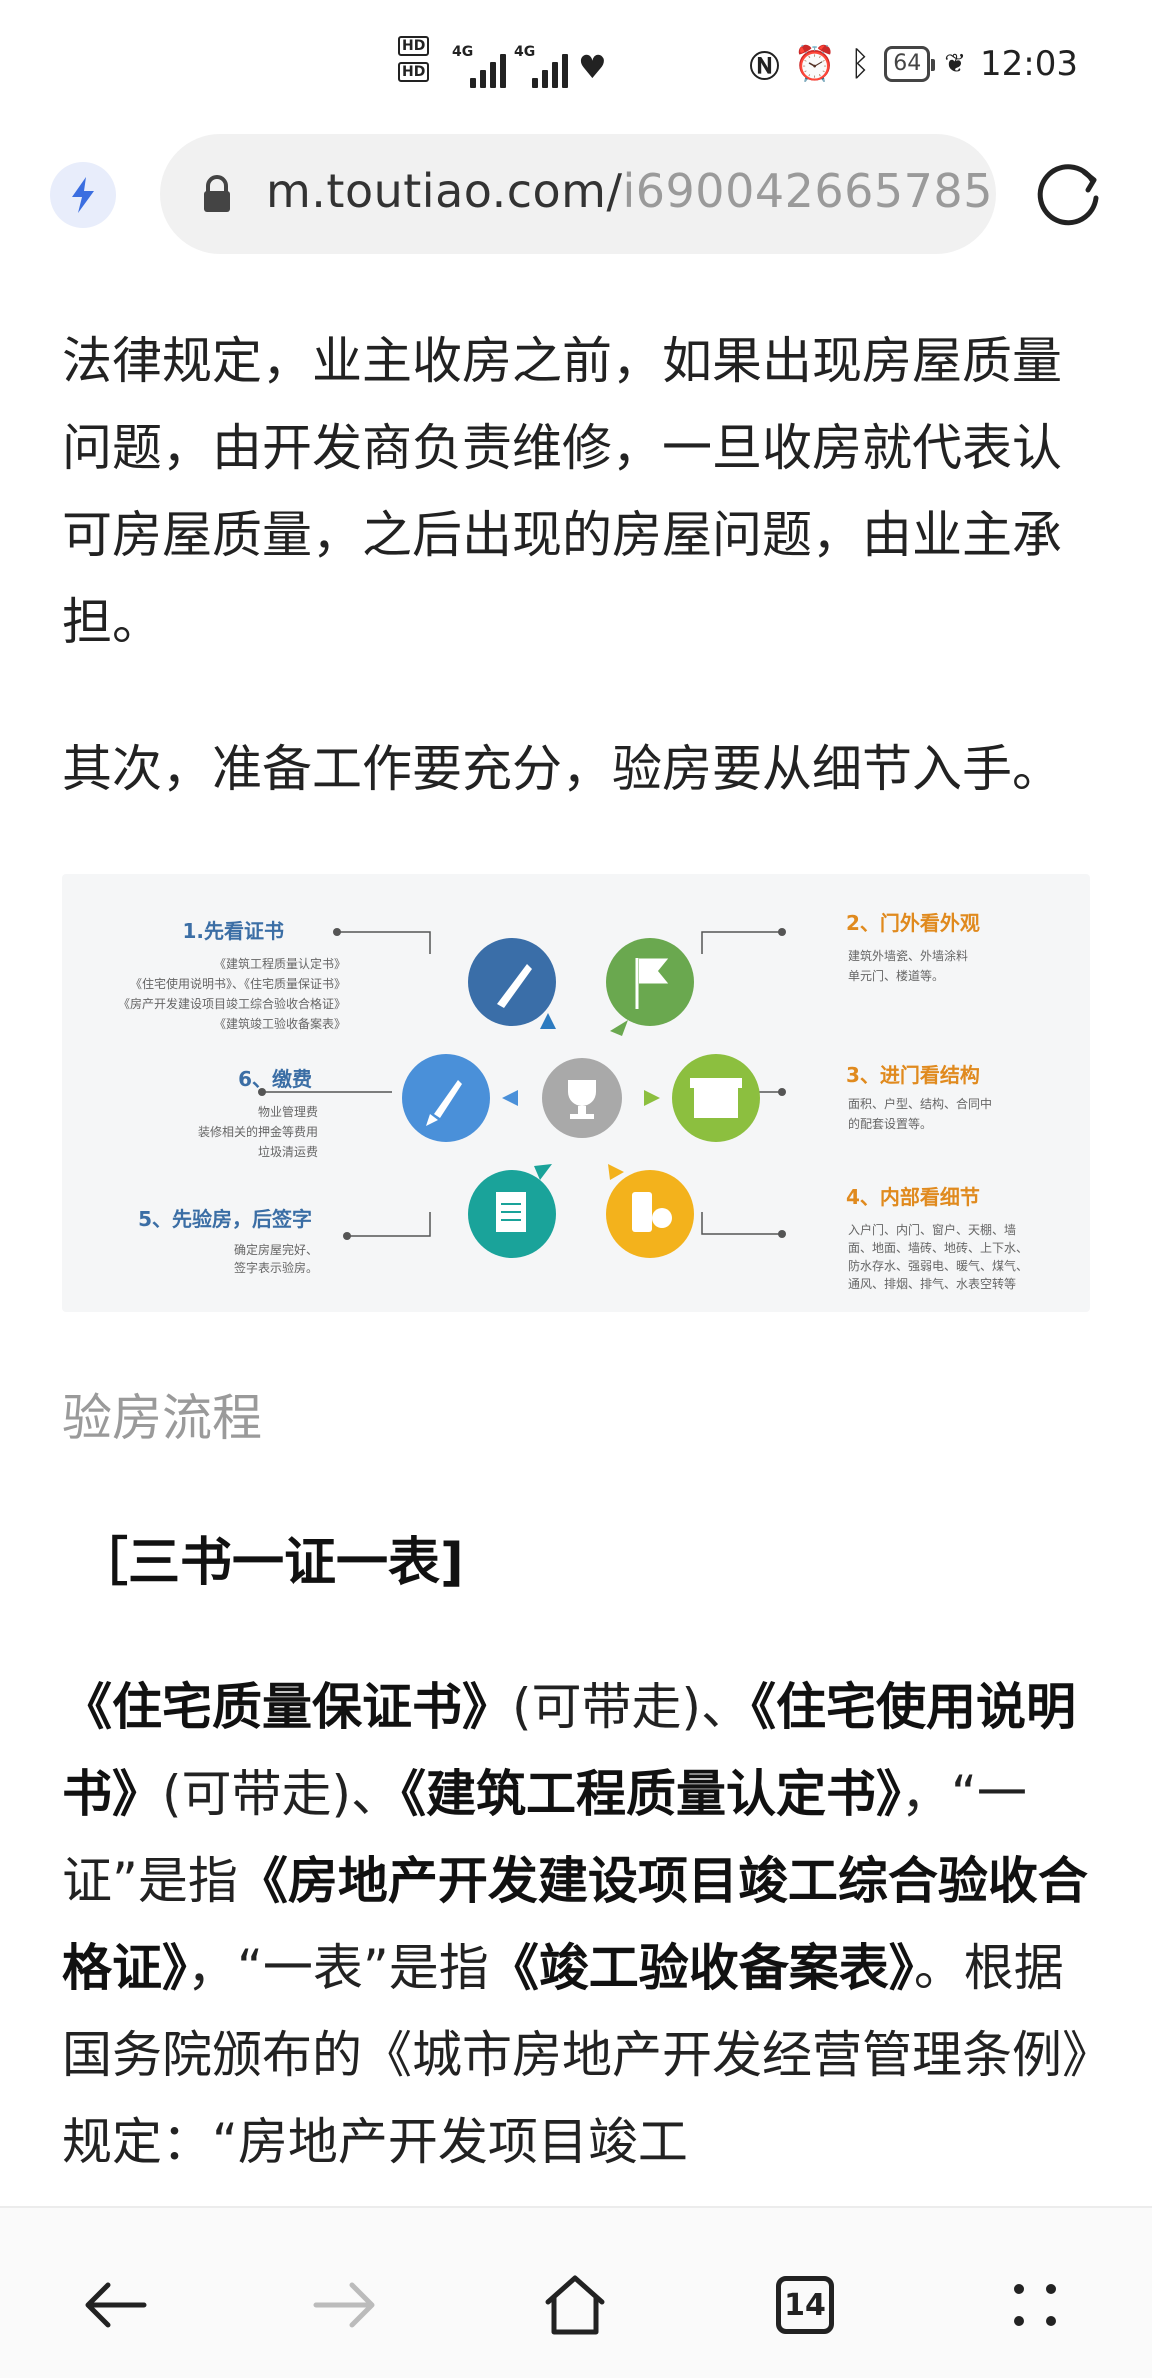 This screenshot has height=2378, width=1152. What do you see at coordinates (913, 1075) in the screenshot?
I see `step3-title: 3、进门看结构` at bounding box center [913, 1075].